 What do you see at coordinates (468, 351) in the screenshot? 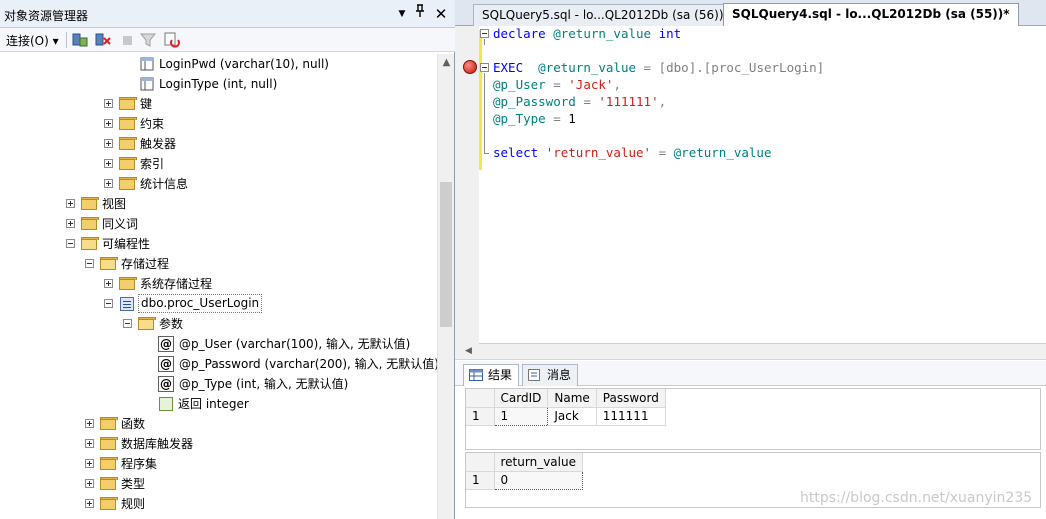
I see `scroll-left-icon: ◀` at bounding box center [468, 351].